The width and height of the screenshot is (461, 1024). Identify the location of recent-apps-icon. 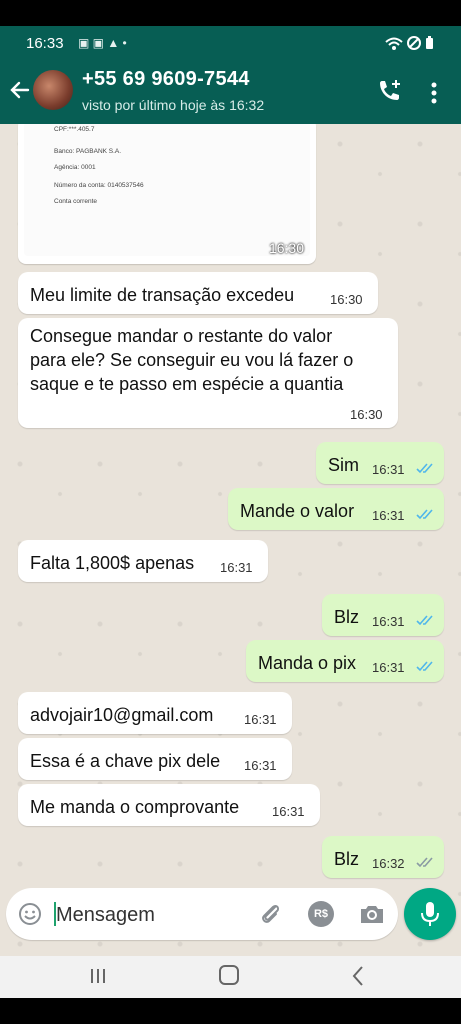
(98, 976).